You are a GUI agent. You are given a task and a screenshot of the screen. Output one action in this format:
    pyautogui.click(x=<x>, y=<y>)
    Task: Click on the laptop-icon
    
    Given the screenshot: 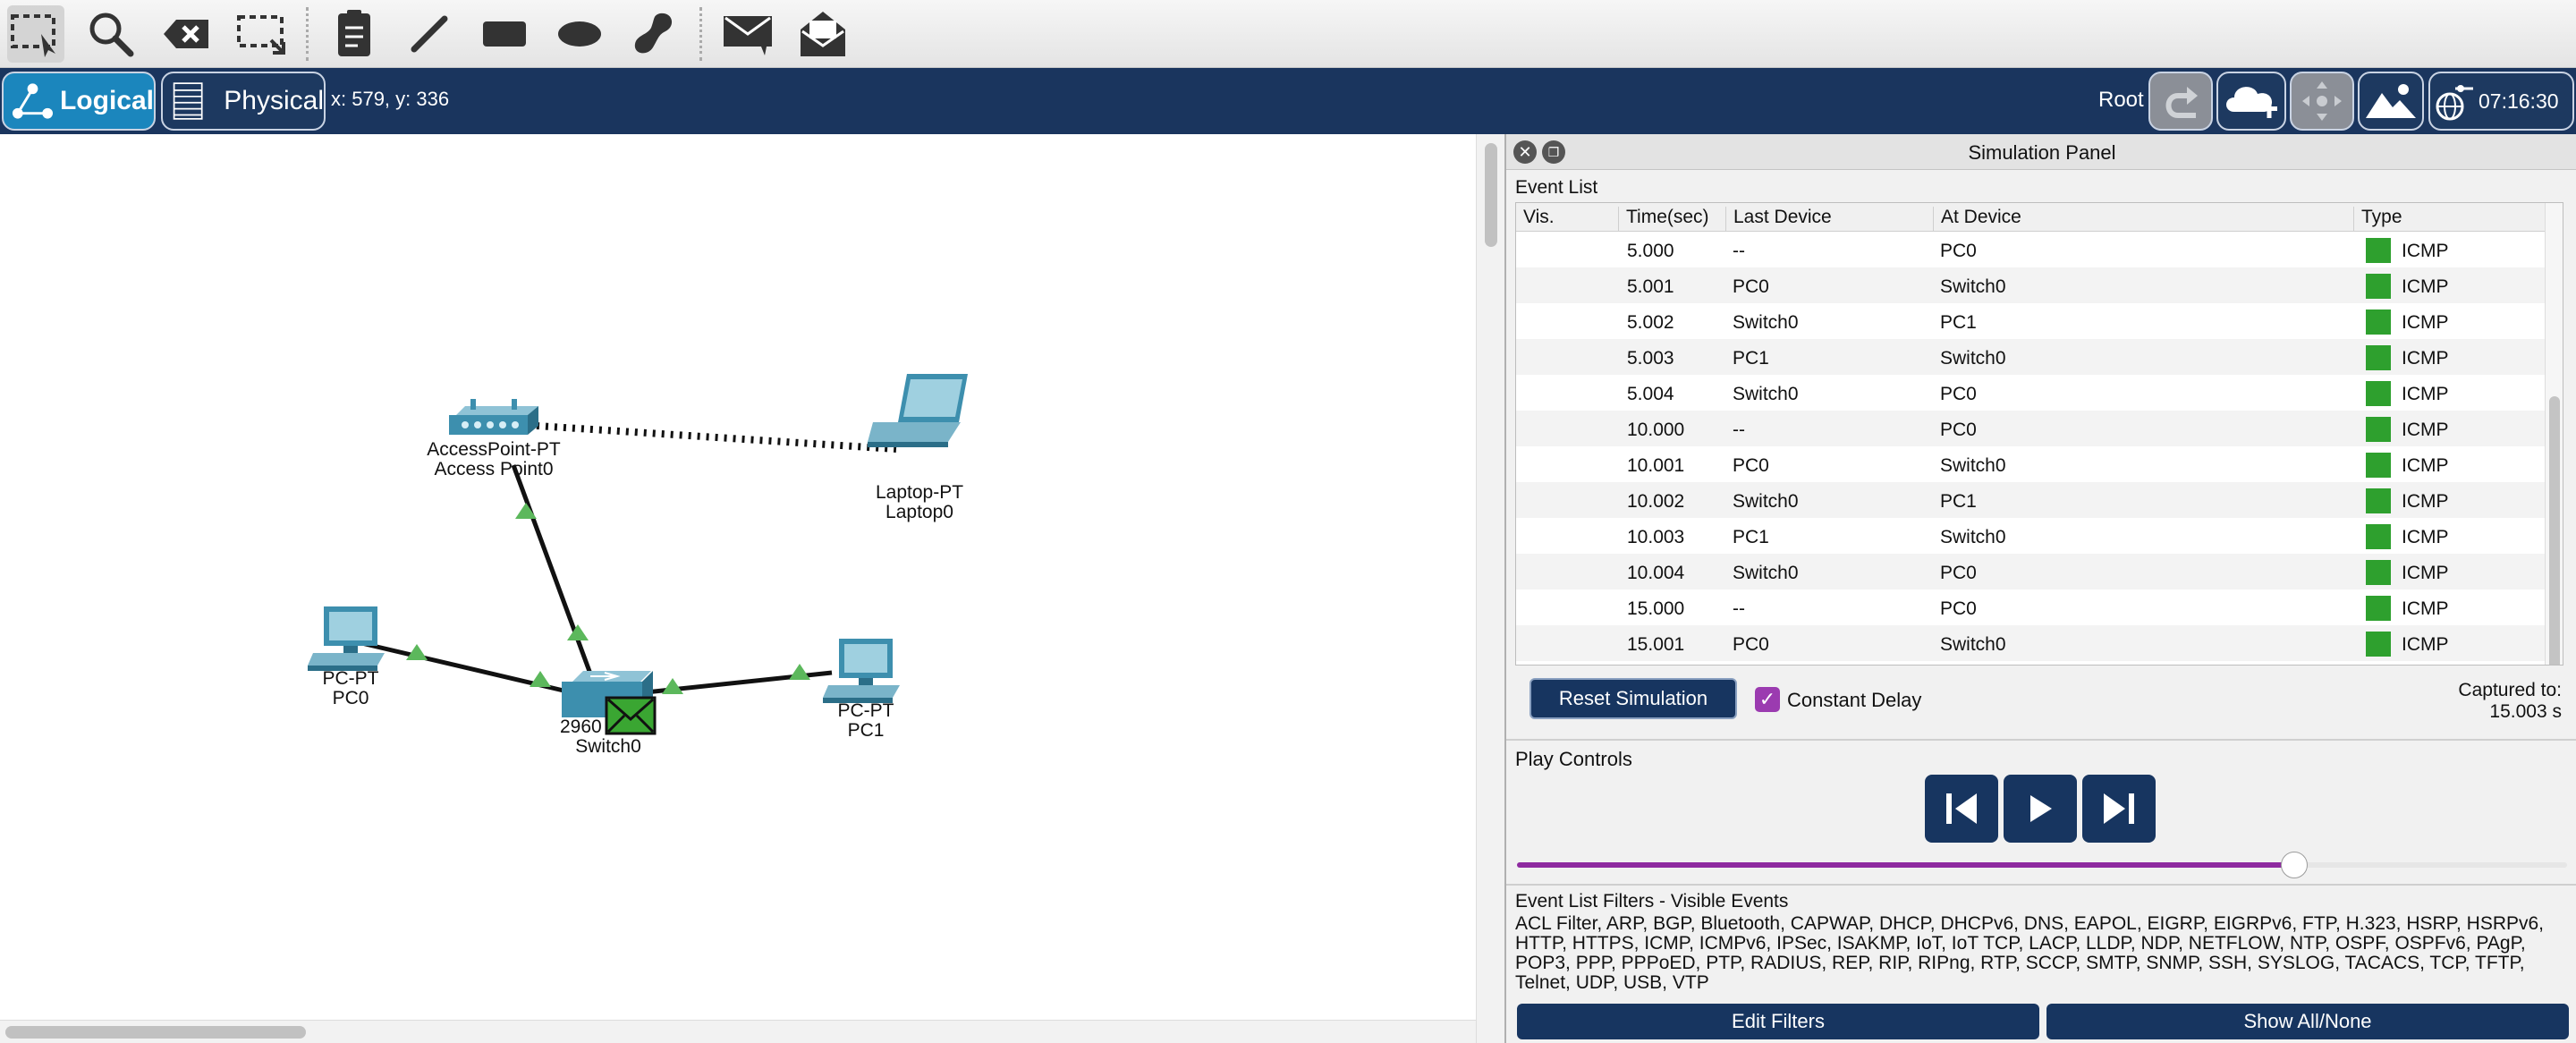 What is the action you would take?
    pyautogui.click(x=918, y=410)
    